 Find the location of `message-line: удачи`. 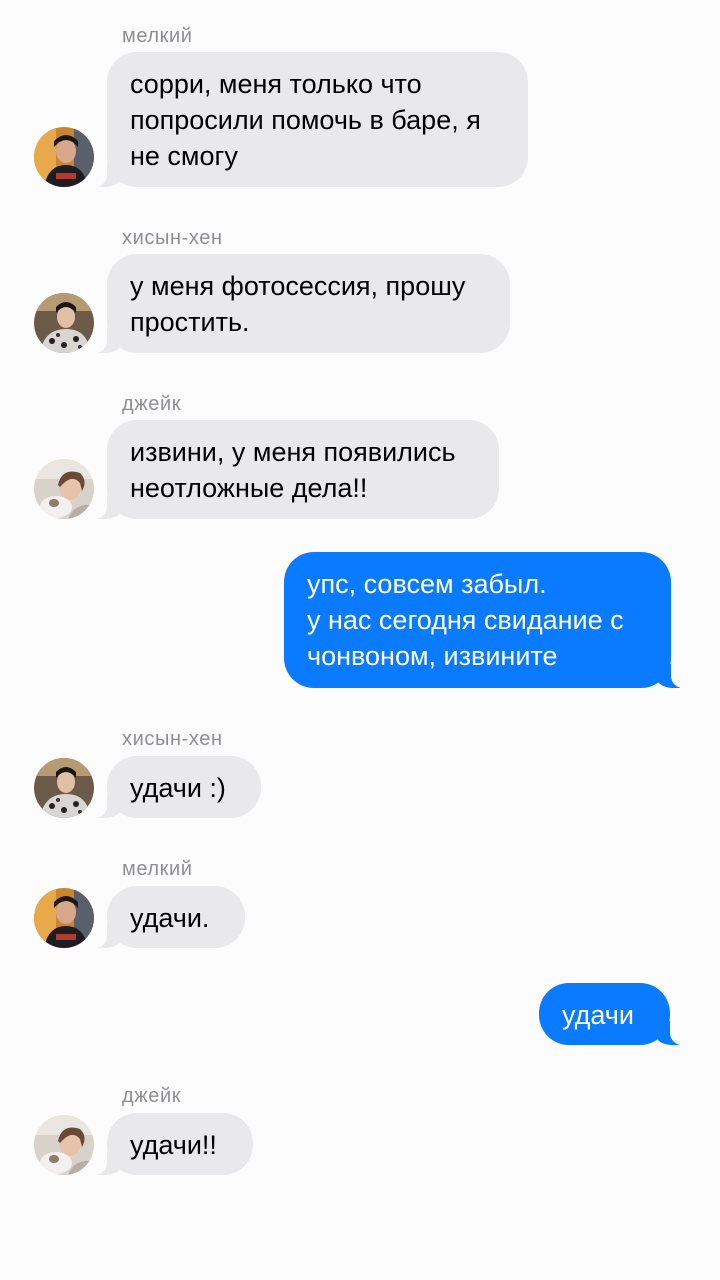

message-line: удачи is located at coordinates (598, 1015).